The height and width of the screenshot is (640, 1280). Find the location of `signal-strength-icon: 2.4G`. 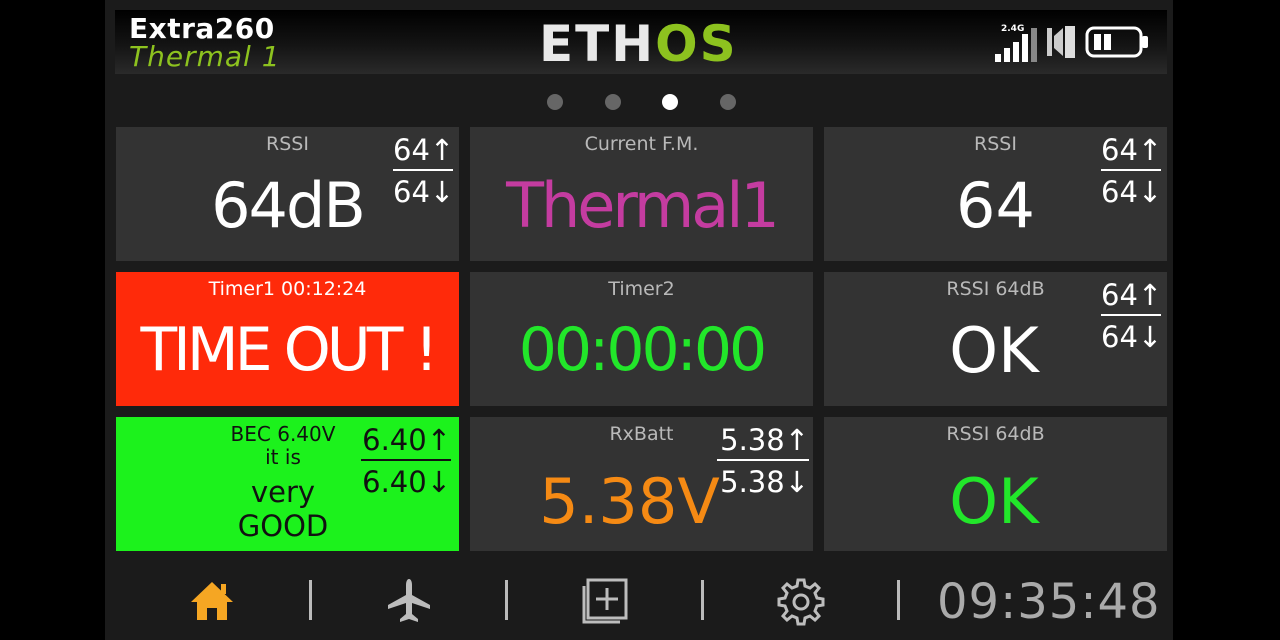

signal-strength-icon: 2.4G is located at coordinates (1017, 42).